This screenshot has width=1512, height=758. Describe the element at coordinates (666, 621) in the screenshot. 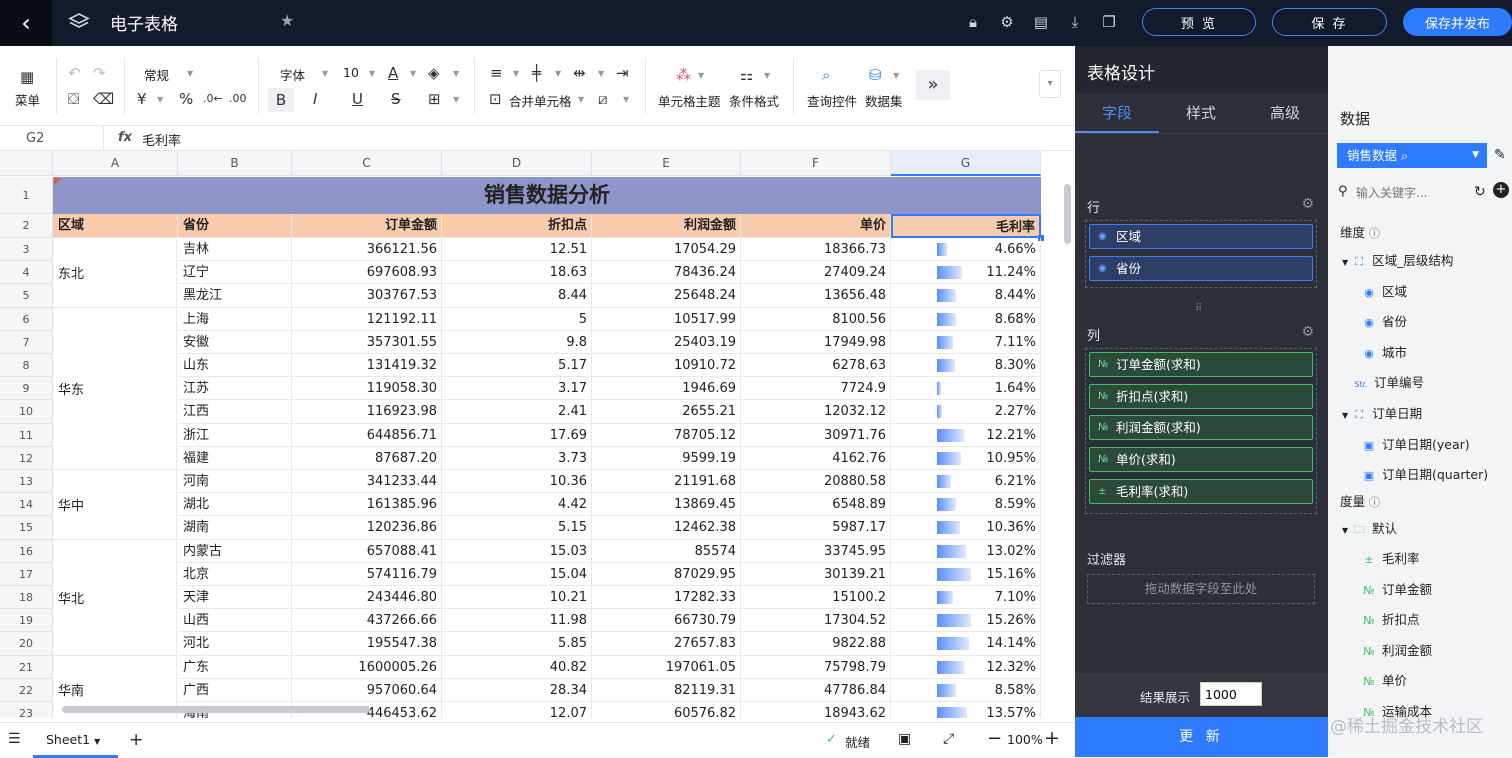

I see `value-cell: 66730.79` at that location.